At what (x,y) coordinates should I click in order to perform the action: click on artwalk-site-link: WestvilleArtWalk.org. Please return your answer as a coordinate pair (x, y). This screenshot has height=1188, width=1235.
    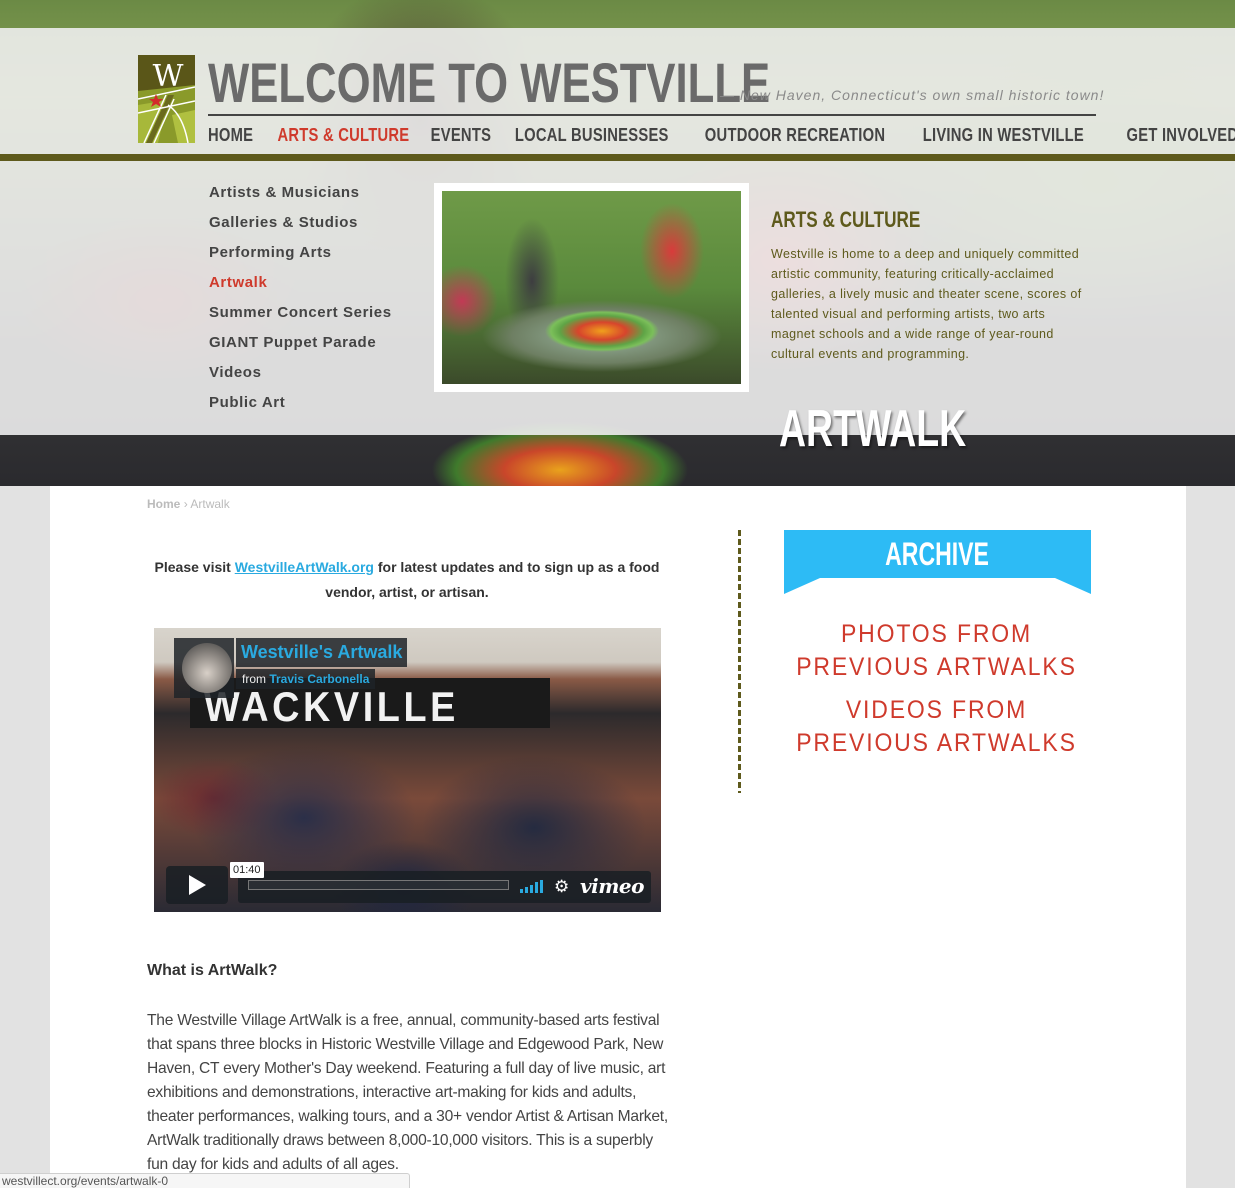
    Looking at the image, I should click on (304, 567).